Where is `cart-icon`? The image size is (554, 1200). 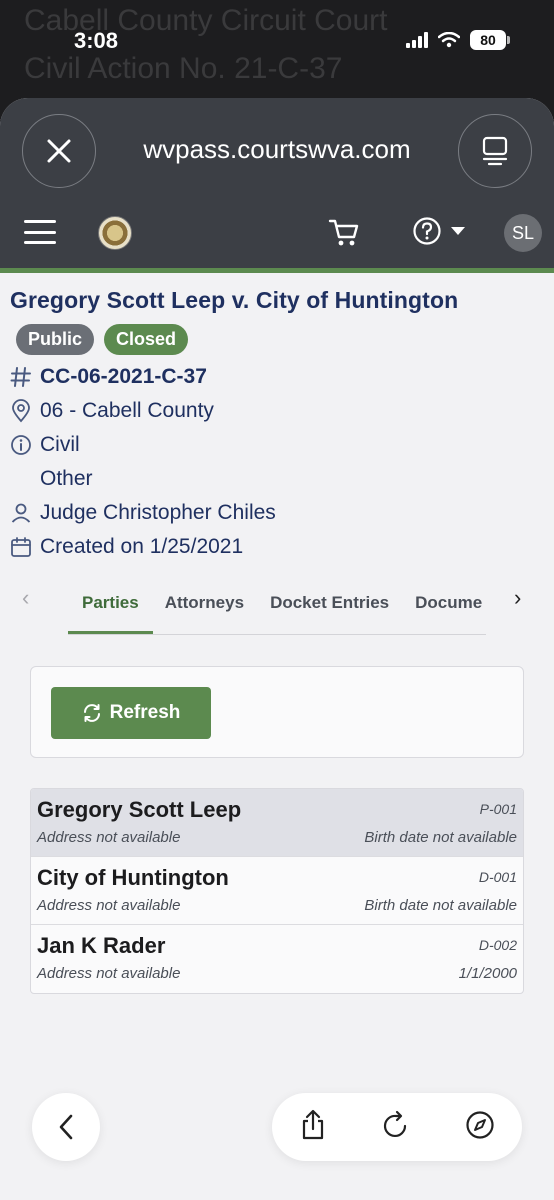 cart-icon is located at coordinates (343, 232).